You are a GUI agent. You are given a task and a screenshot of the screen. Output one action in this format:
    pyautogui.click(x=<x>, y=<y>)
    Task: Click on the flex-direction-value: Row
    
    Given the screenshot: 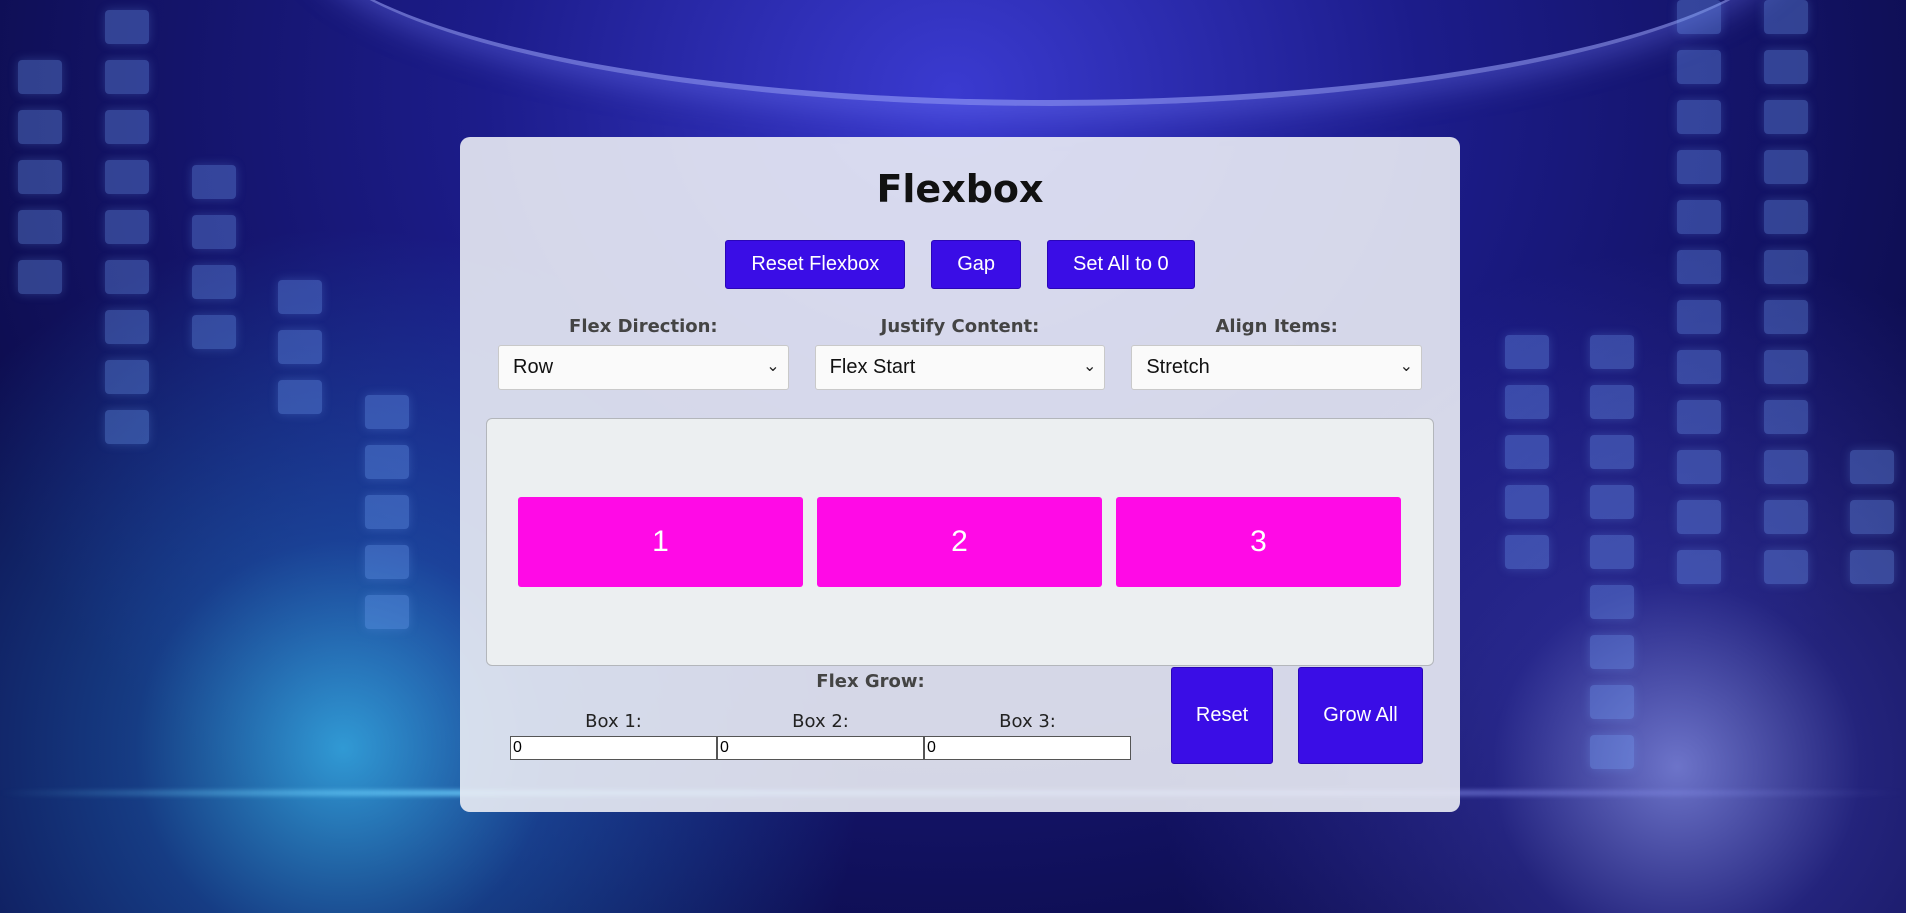 What is the action you would take?
    pyautogui.click(x=533, y=367)
    